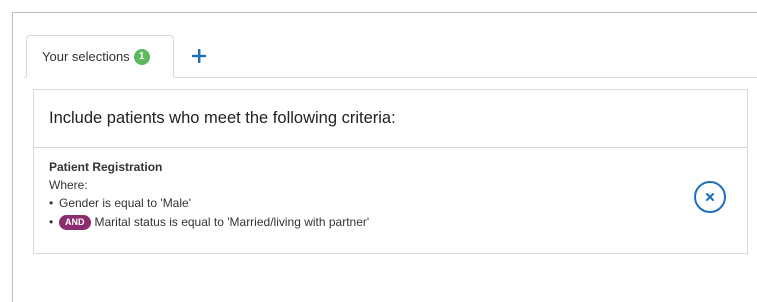  What do you see at coordinates (68, 184) in the screenshot?
I see `where-label: Where:` at bounding box center [68, 184].